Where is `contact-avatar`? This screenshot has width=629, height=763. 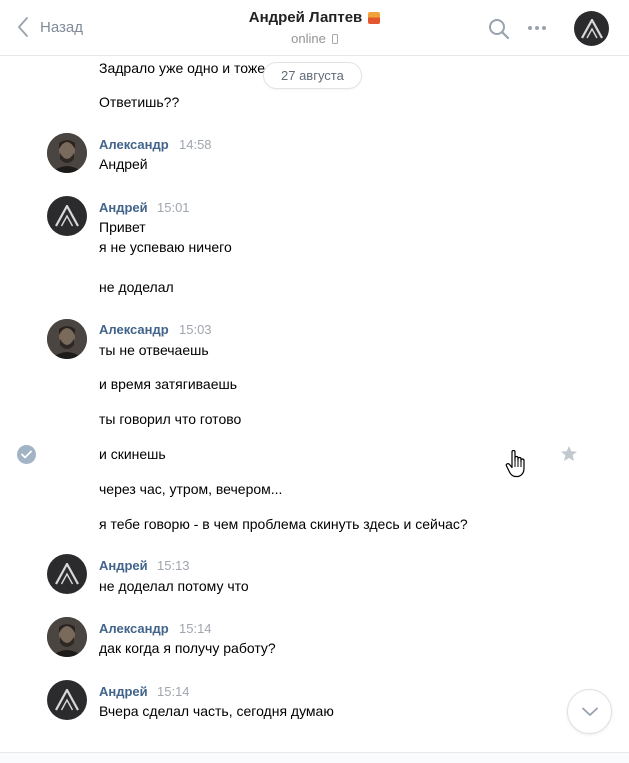 contact-avatar is located at coordinates (591, 28).